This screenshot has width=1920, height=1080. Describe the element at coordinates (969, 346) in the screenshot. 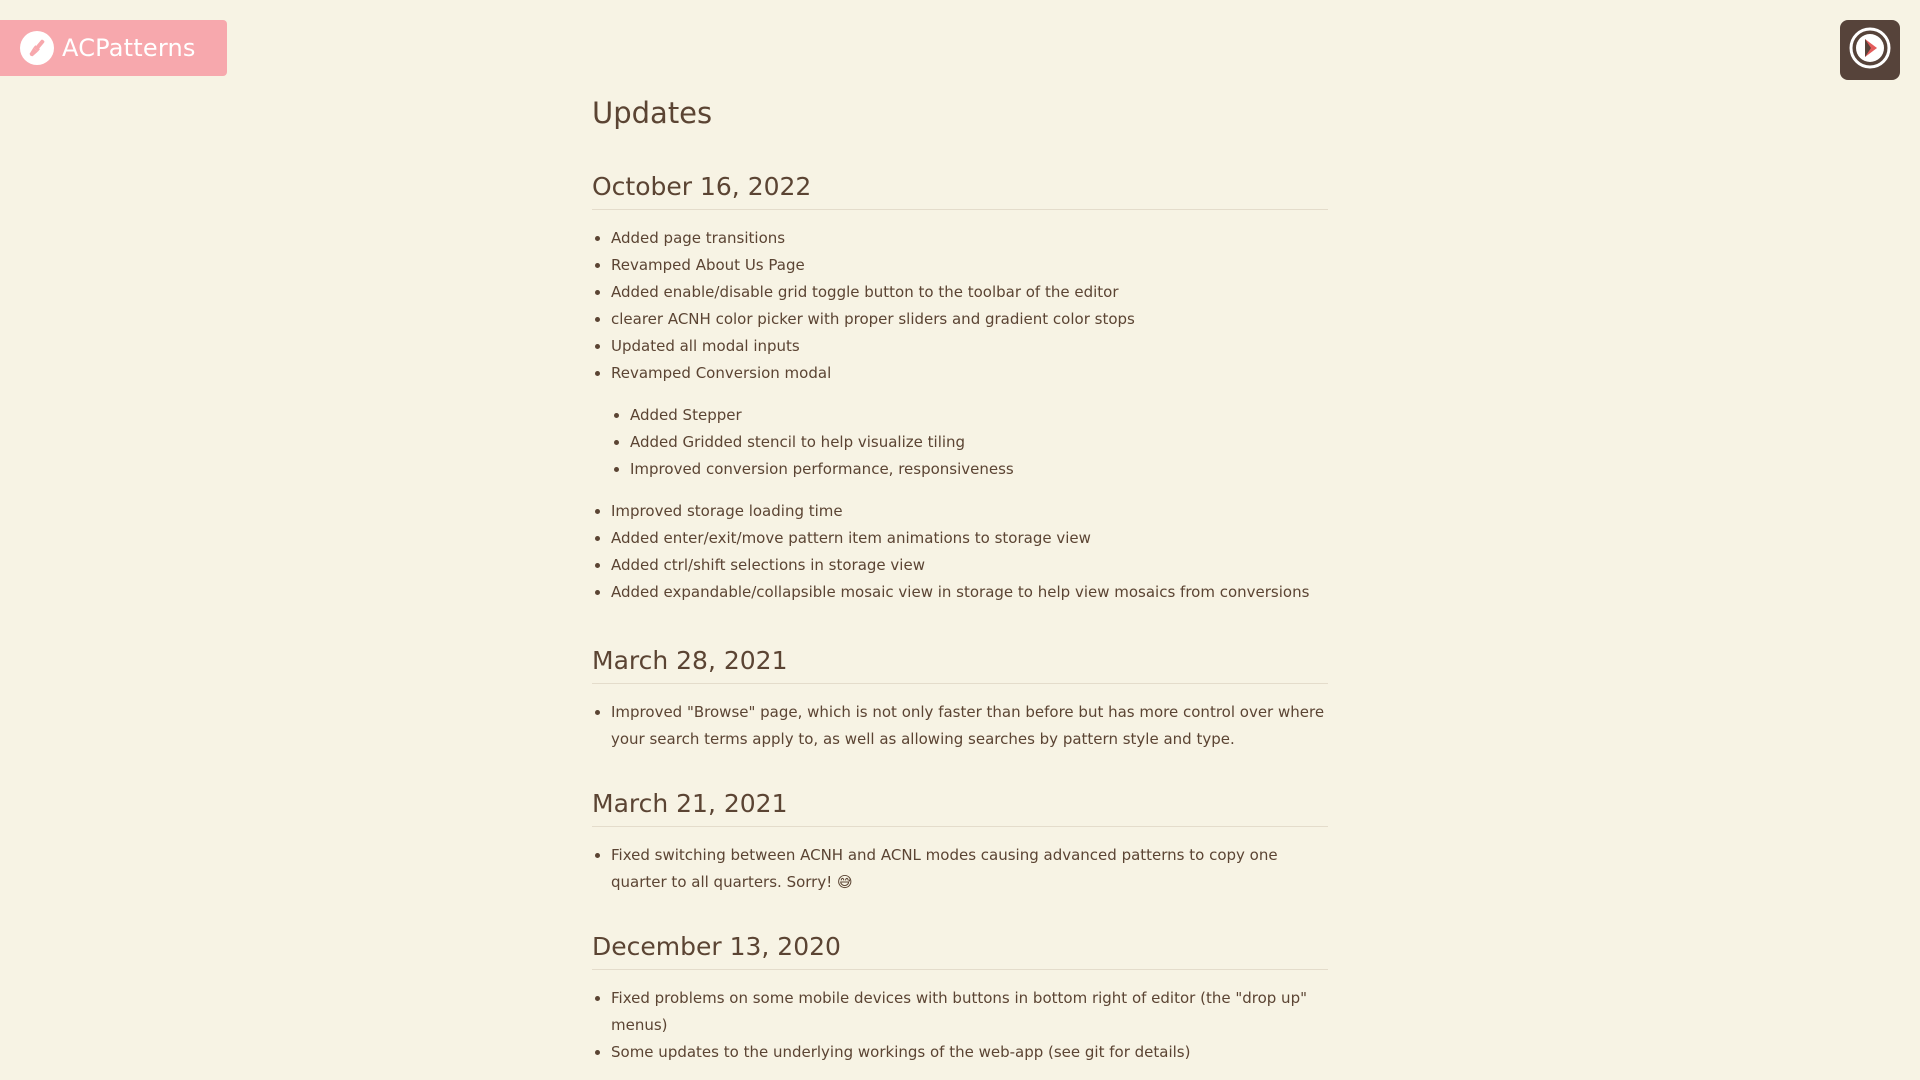

I see `list-item: Updated all modal inputs` at that location.